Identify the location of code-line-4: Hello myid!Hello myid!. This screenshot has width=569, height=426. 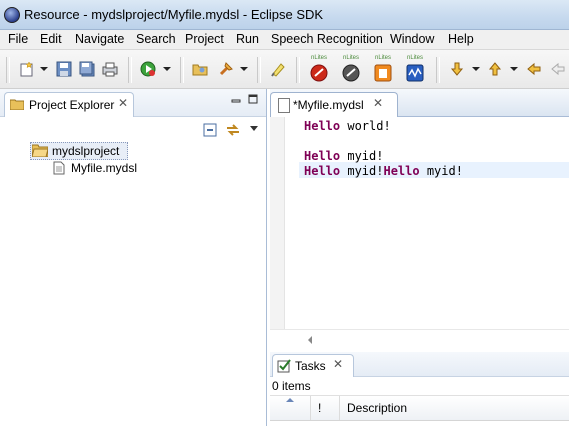
(383, 171).